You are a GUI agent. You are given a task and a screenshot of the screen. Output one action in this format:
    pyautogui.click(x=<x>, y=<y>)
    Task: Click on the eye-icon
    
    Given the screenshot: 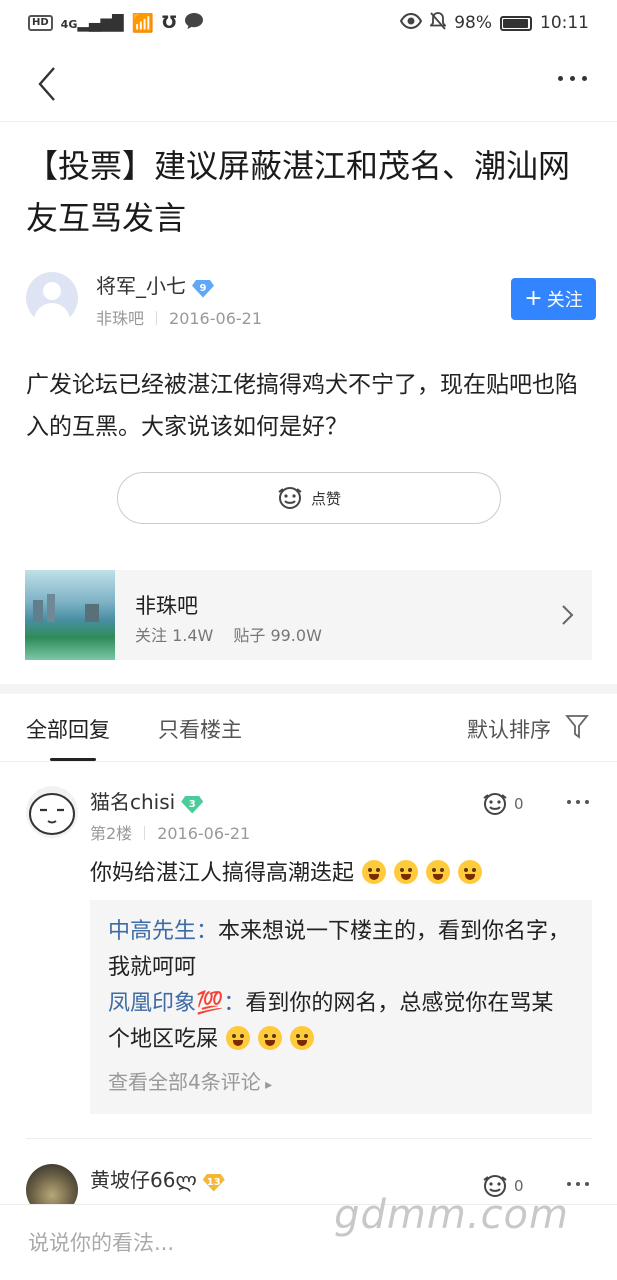 What is the action you would take?
    pyautogui.click(x=411, y=23)
    